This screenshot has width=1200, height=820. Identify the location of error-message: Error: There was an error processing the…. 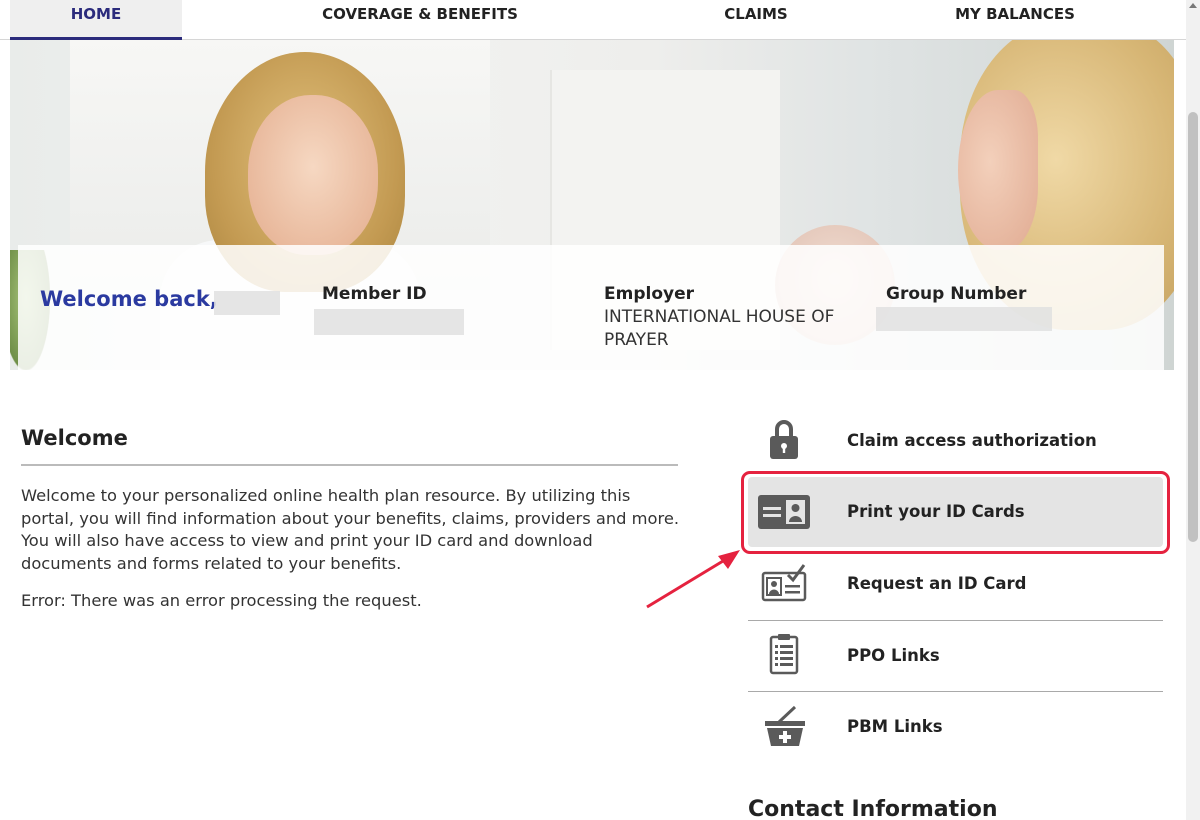
(221, 600).